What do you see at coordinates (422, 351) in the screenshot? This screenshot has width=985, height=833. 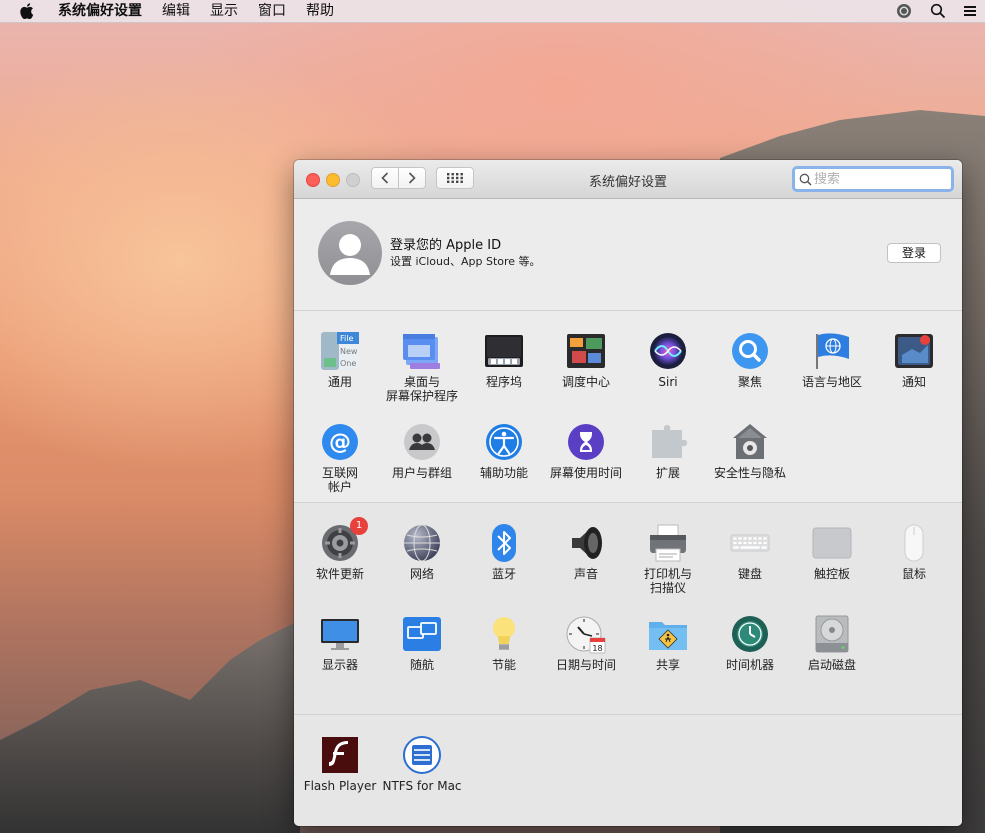 I see `desktop-icon` at bounding box center [422, 351].